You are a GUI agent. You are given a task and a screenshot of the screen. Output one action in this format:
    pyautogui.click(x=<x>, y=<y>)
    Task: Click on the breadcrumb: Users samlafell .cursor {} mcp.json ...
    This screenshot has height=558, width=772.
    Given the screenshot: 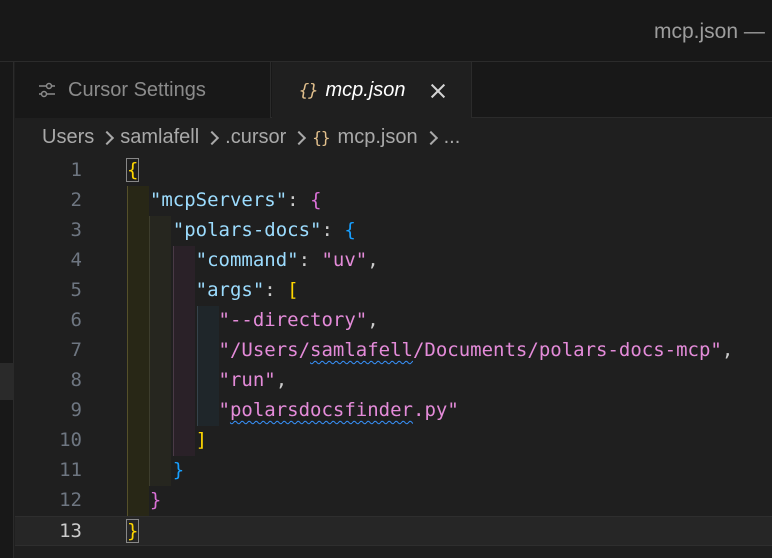 What is the action you would take?
    pyautogui.click(x=393, y=137)
    